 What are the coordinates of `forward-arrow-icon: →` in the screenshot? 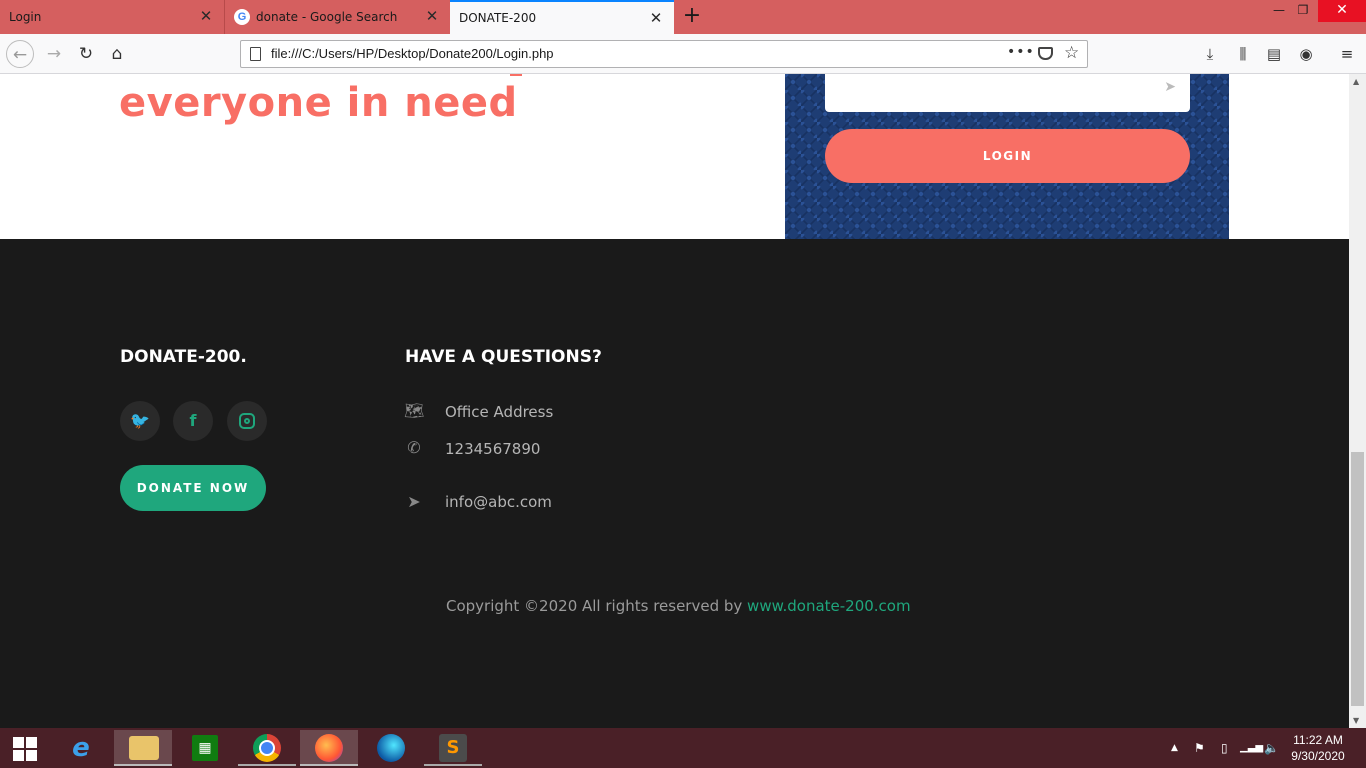 It's located at (54, 54).